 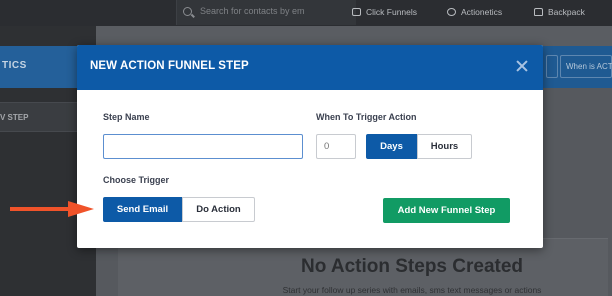 What do you see at coordinates (14, 65) in the screenshot?
I see `sidebar-title: TICS` at bounding box center [14, 65].